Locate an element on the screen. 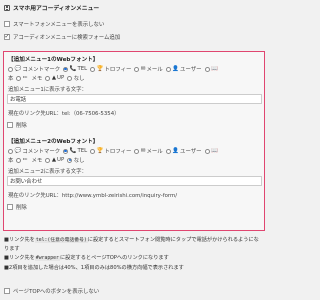 Image resolution: width=320 pixels, height=300 pixels. menu1-delete-option: 削除 is located at coordinates (134, 124).